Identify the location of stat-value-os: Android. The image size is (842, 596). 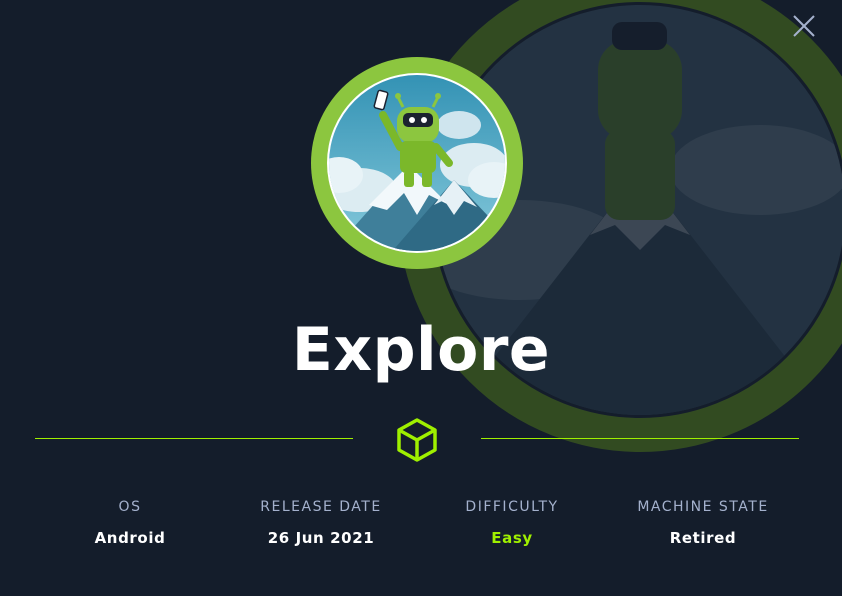
(130, 538).